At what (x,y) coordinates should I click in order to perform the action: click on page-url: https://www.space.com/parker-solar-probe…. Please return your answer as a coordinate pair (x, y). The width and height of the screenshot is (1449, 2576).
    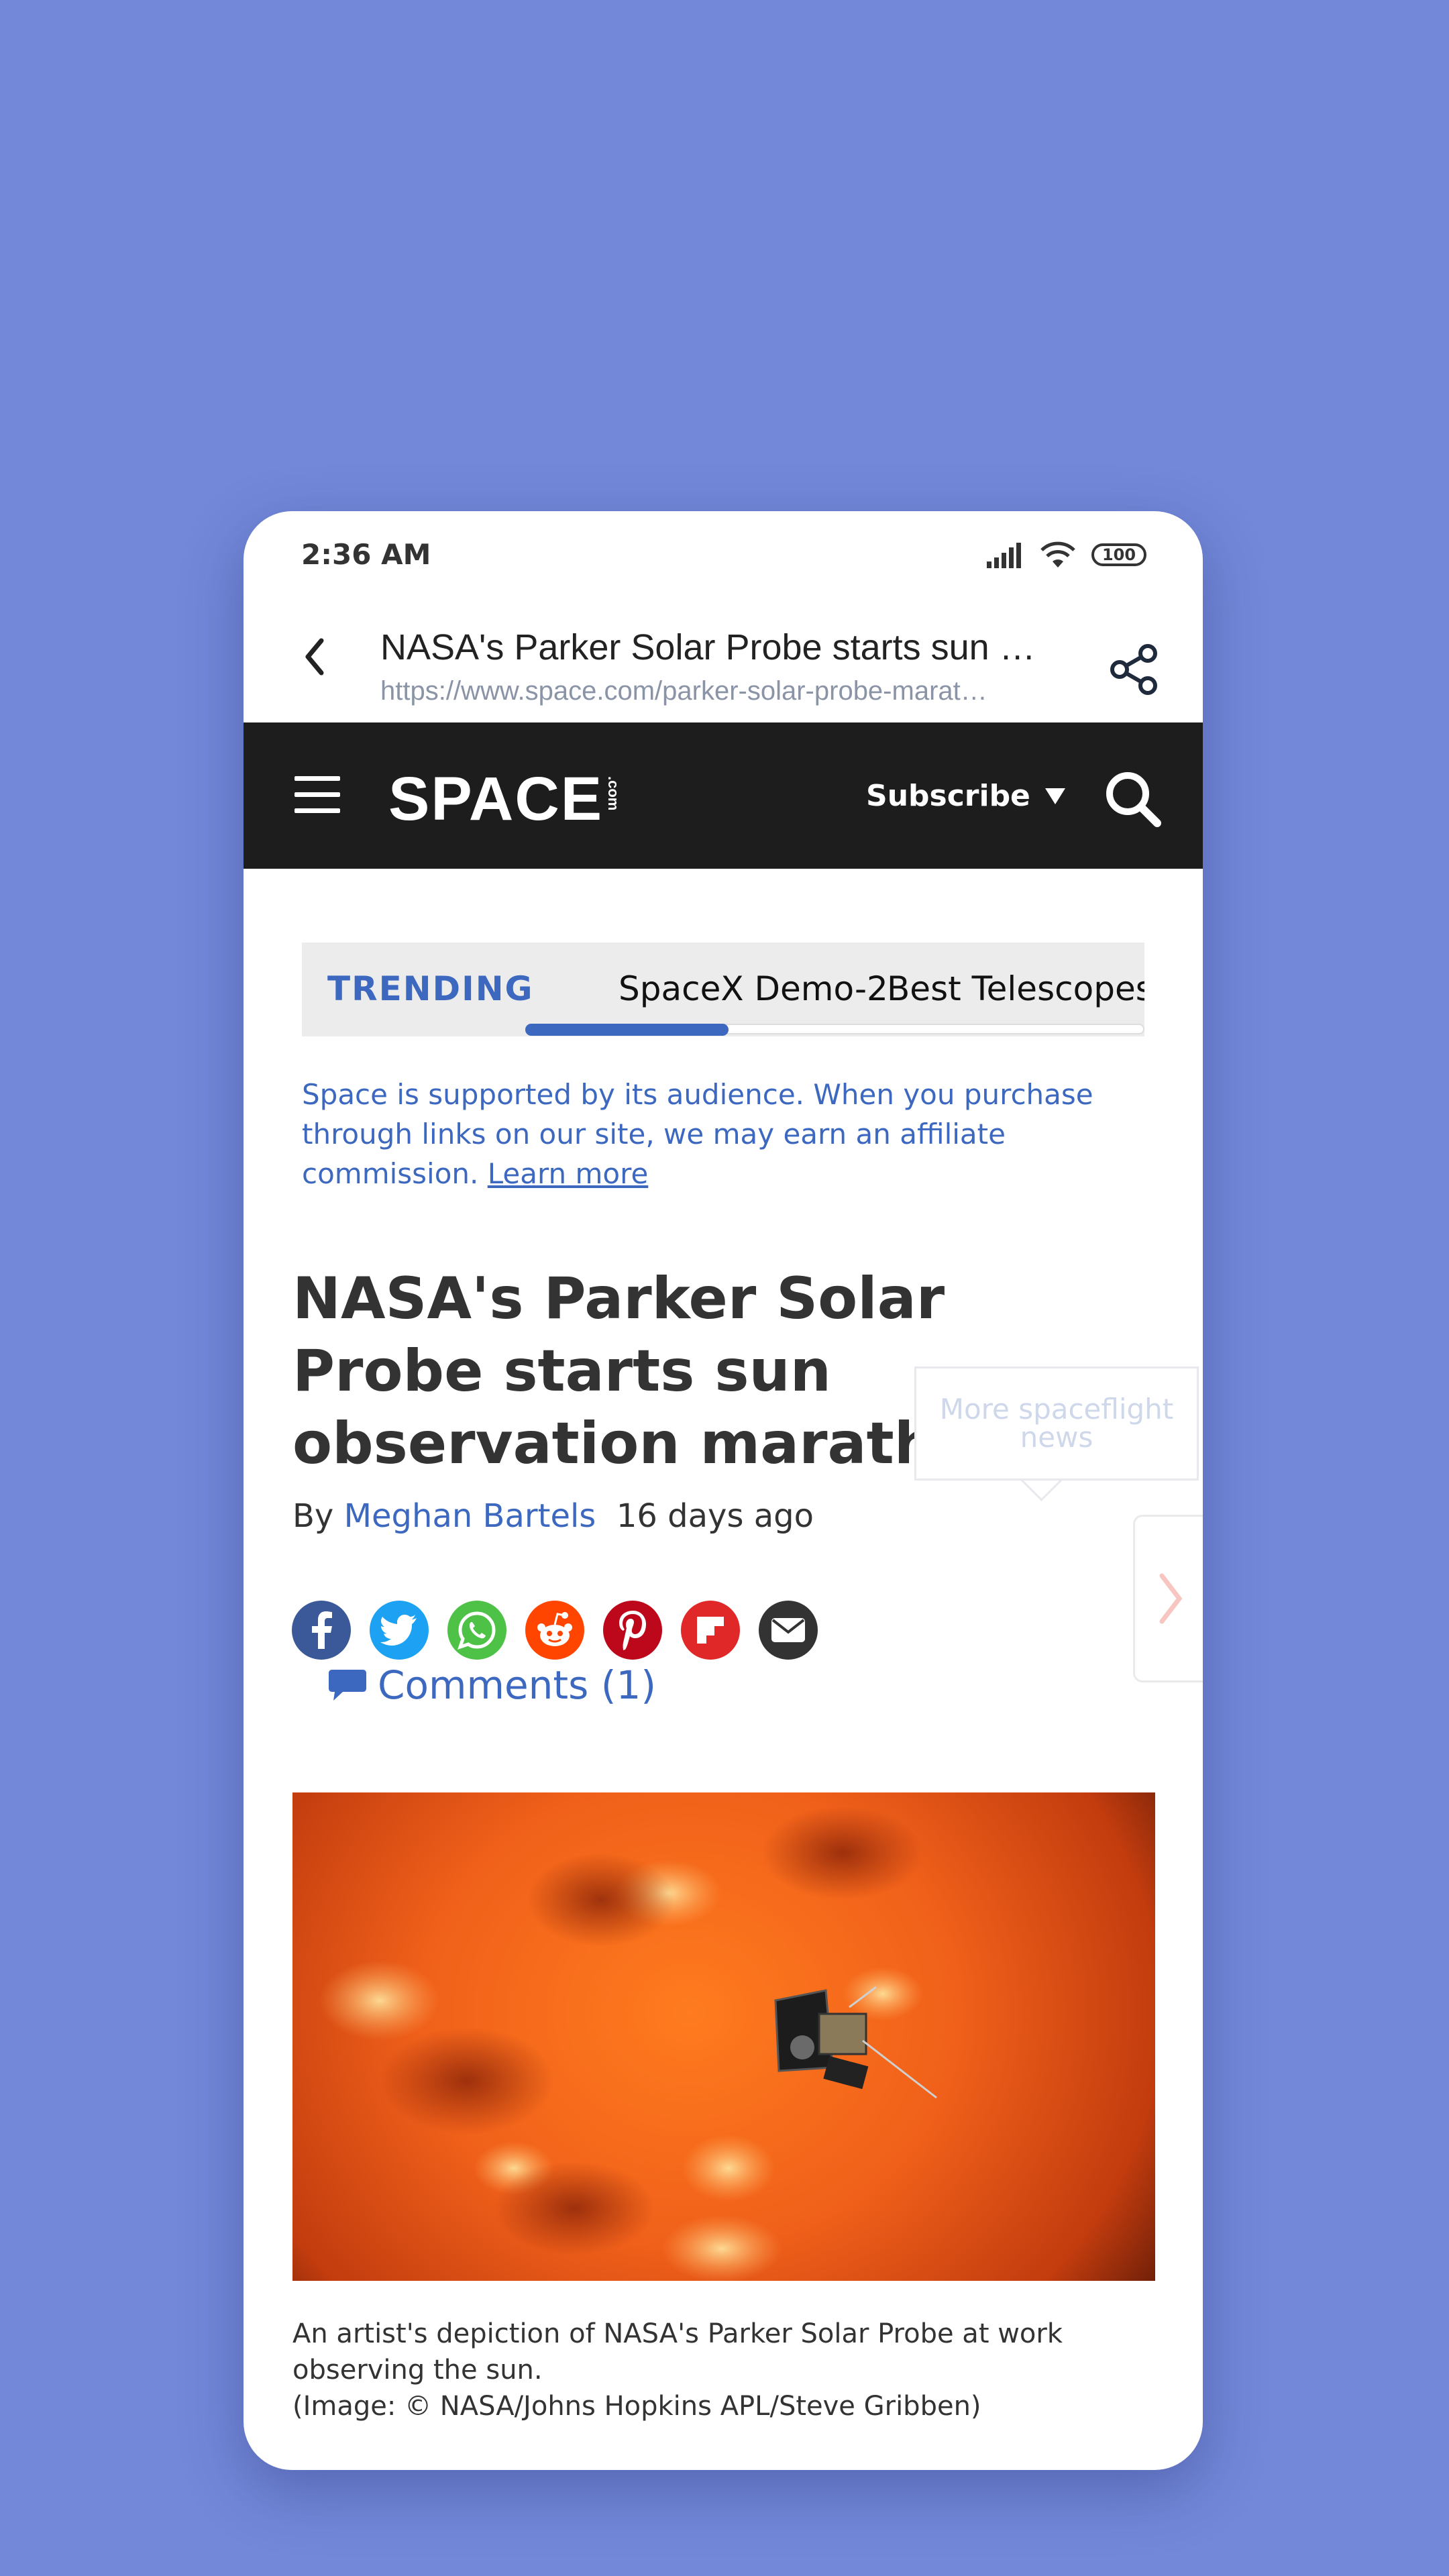
    Looking at the image, I should click on (683, 691).